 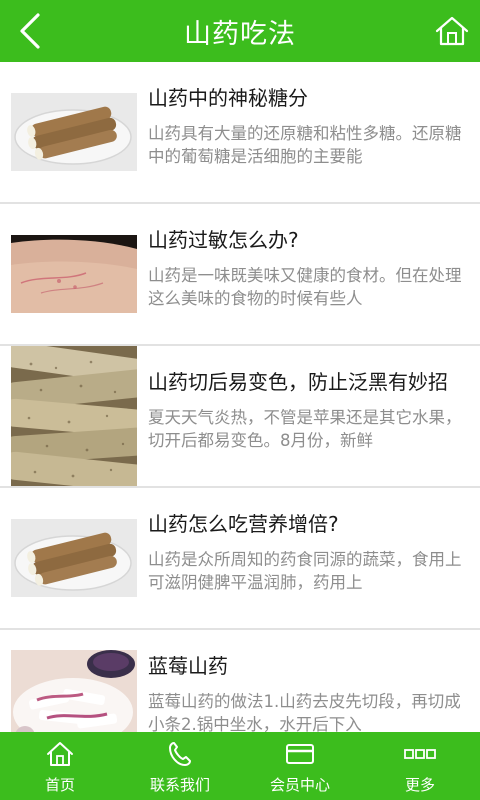 I want to click on nav-more: 更多, so click(x=420, y=766).